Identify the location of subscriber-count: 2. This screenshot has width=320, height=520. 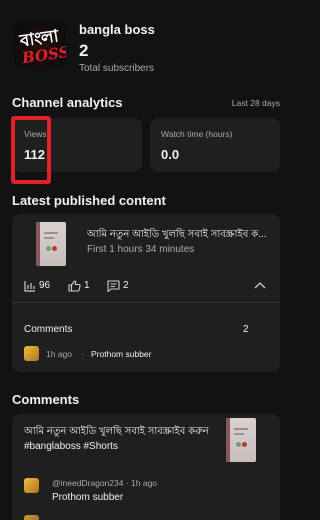
(84, 50).